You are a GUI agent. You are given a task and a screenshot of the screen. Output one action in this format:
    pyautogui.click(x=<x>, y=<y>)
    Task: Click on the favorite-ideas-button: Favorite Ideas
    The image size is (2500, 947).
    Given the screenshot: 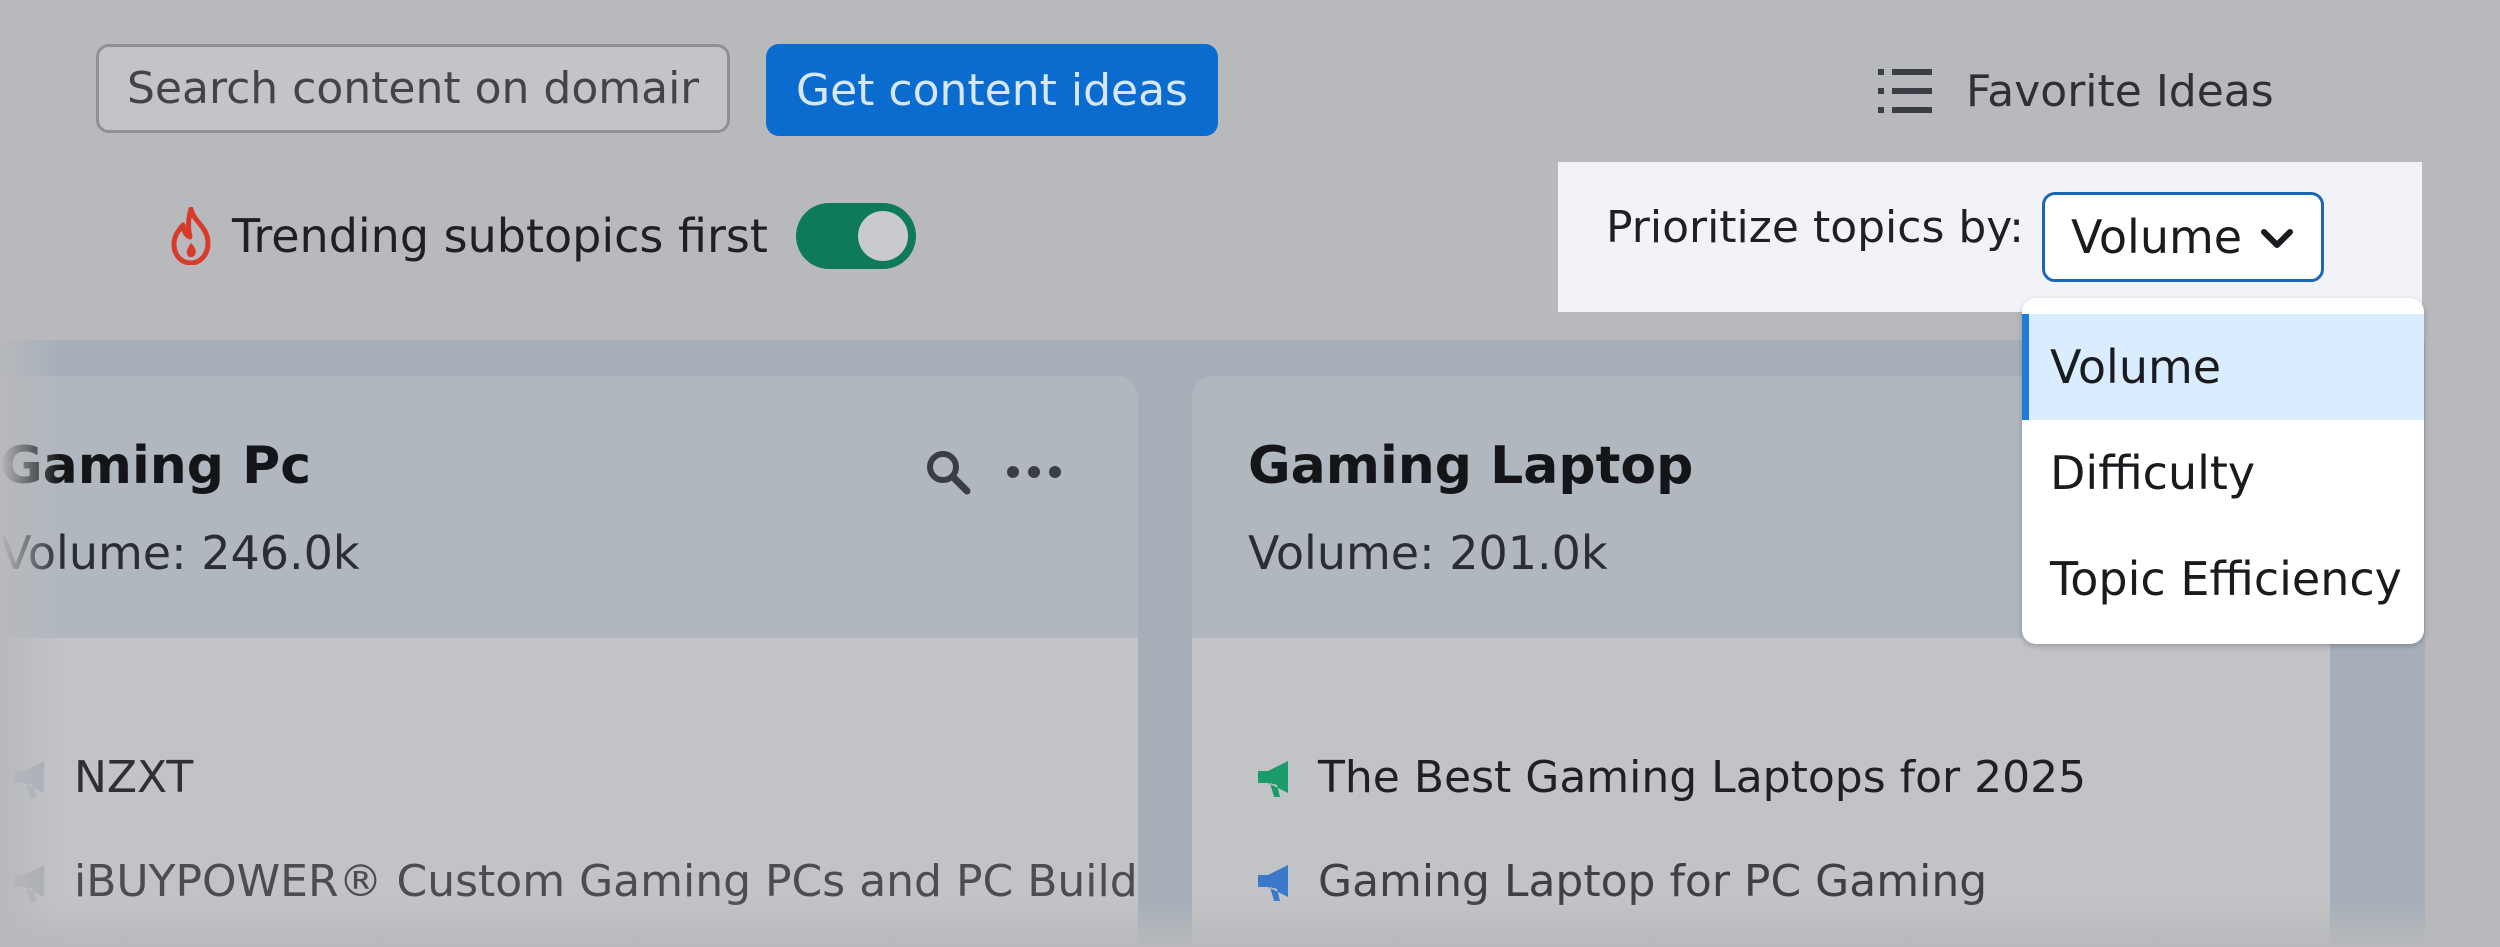 What is the action you would take?
    pyautogui.click(x=2076, y=91)
    